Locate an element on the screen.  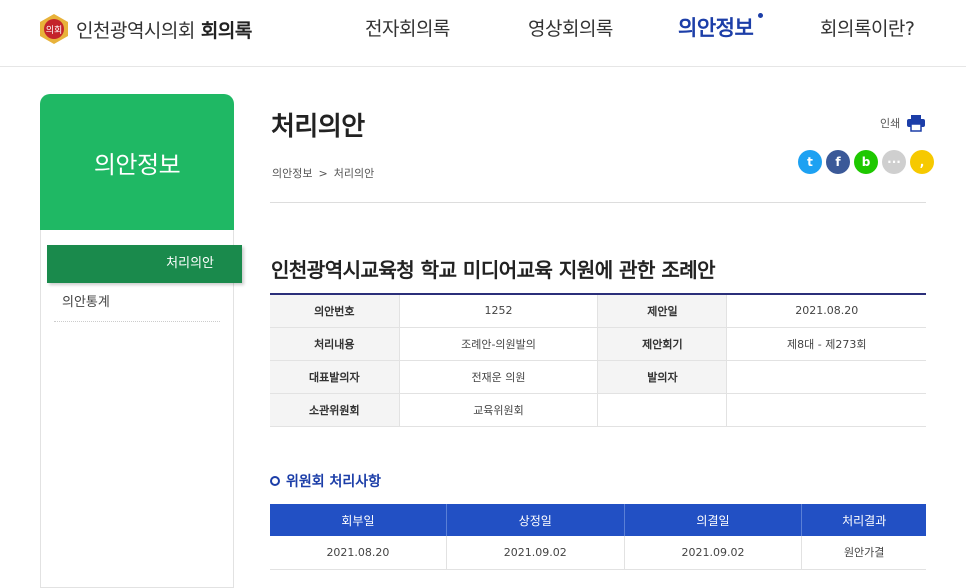
breadcrumb-item-bill-info: 의안정보 is located at coordinates (292, 173).